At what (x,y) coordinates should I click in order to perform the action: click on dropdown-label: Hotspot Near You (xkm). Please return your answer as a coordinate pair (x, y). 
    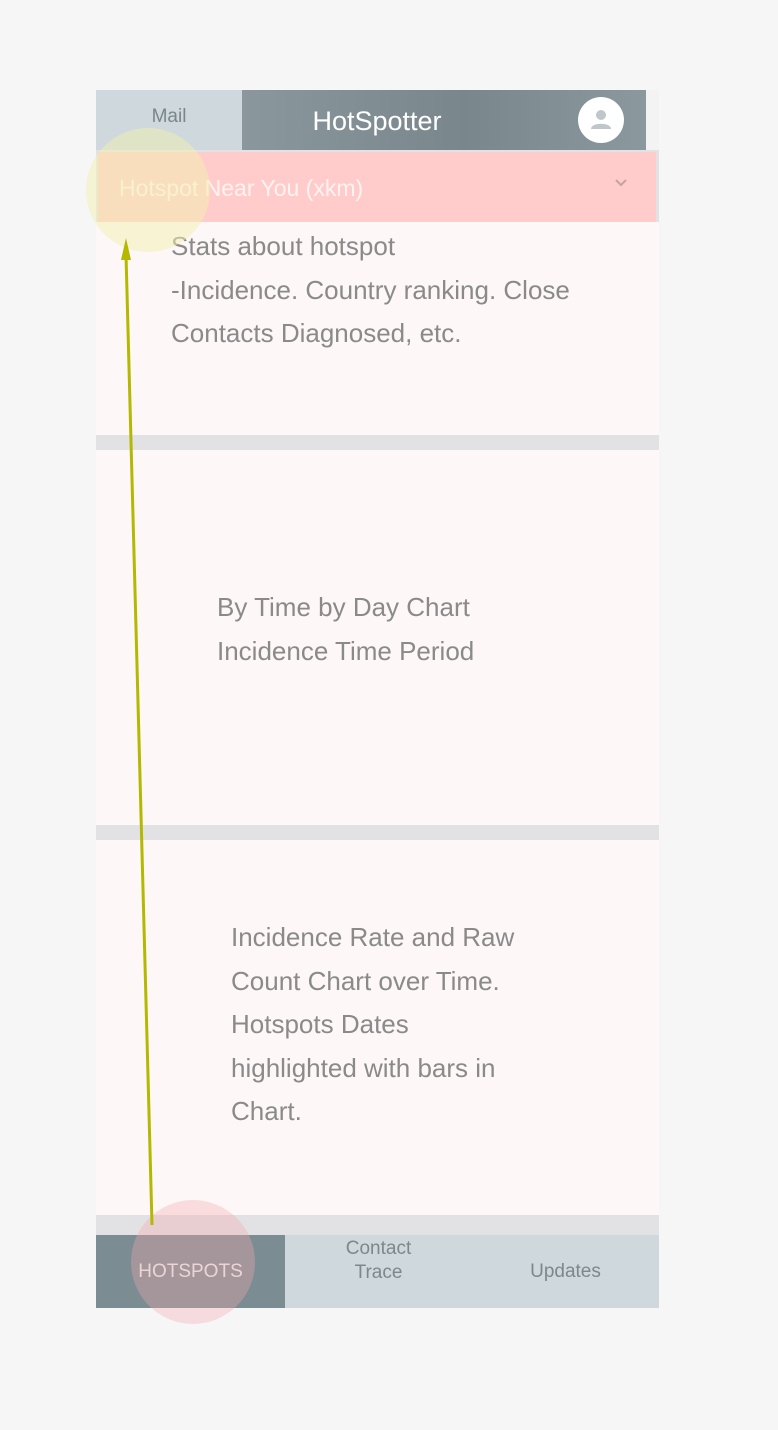
    Looking at the image, I should click on (241, 188).